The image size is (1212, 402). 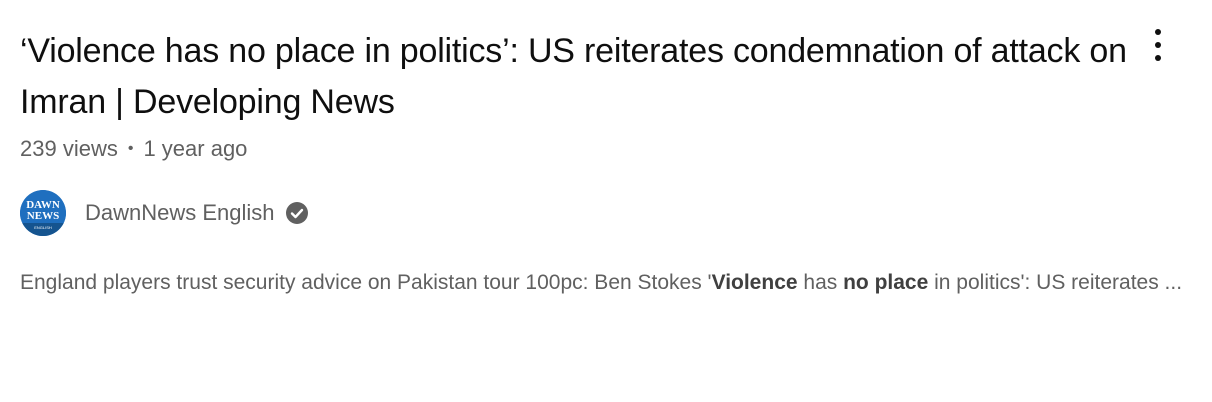 I want to click on upload-age: 1 year ago, so click(x=195, y=148).